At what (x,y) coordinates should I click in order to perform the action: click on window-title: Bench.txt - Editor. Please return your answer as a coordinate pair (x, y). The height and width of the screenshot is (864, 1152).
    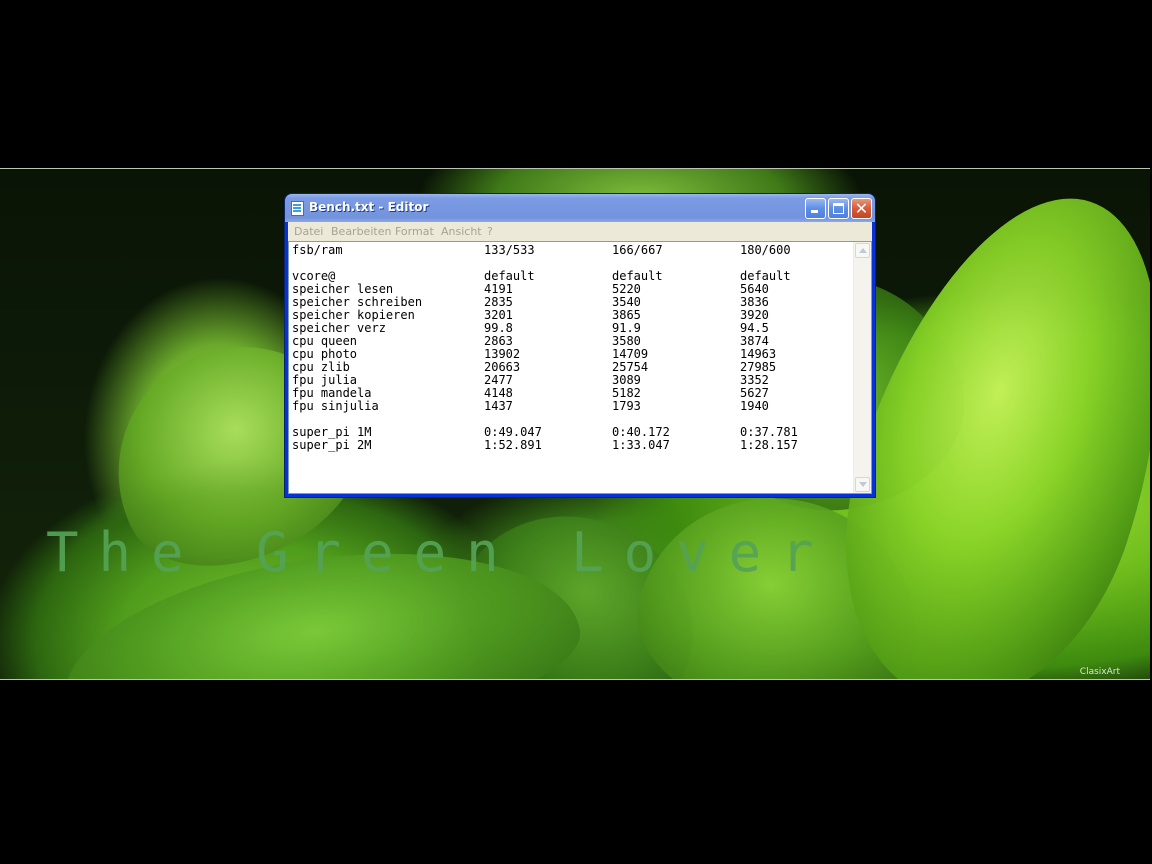
    Looking at the image, I should click on (369, 207).